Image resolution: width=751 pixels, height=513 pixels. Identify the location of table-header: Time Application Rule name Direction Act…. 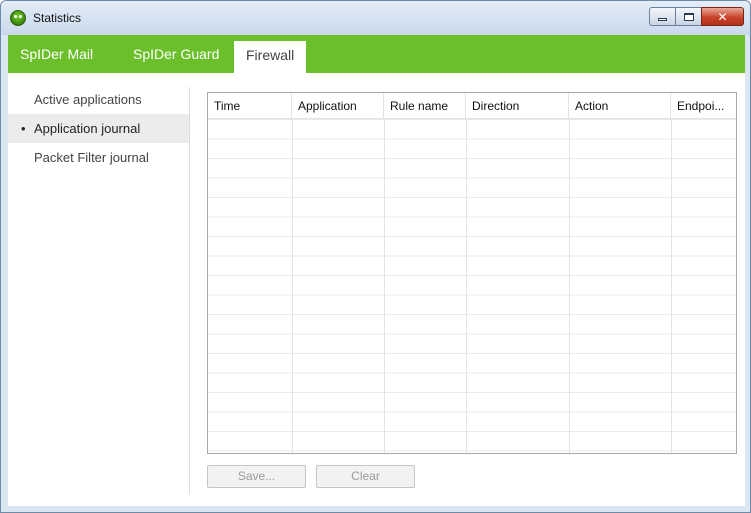
(472, 106).